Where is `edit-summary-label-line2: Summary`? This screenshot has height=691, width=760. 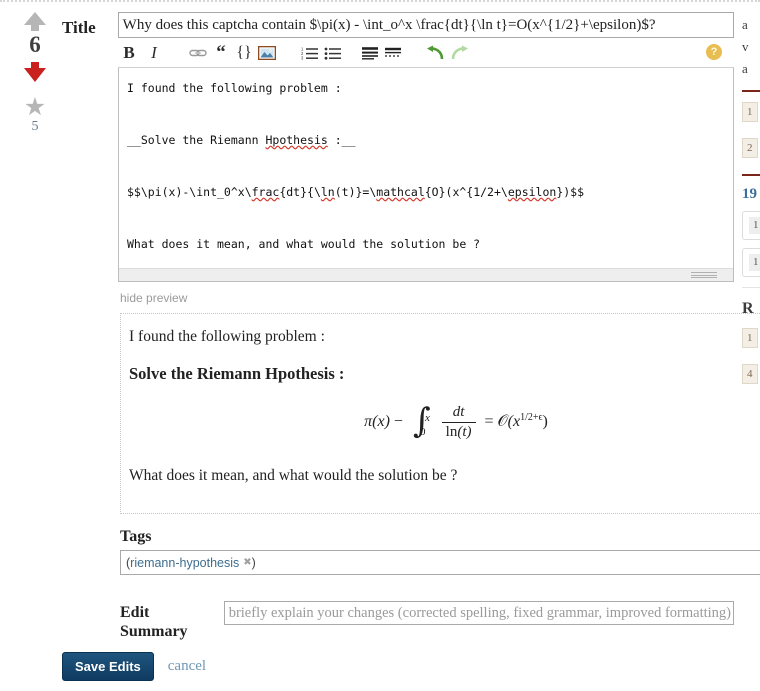
edit-summary-label-line2: Summary is located at coordinates (154, 631).